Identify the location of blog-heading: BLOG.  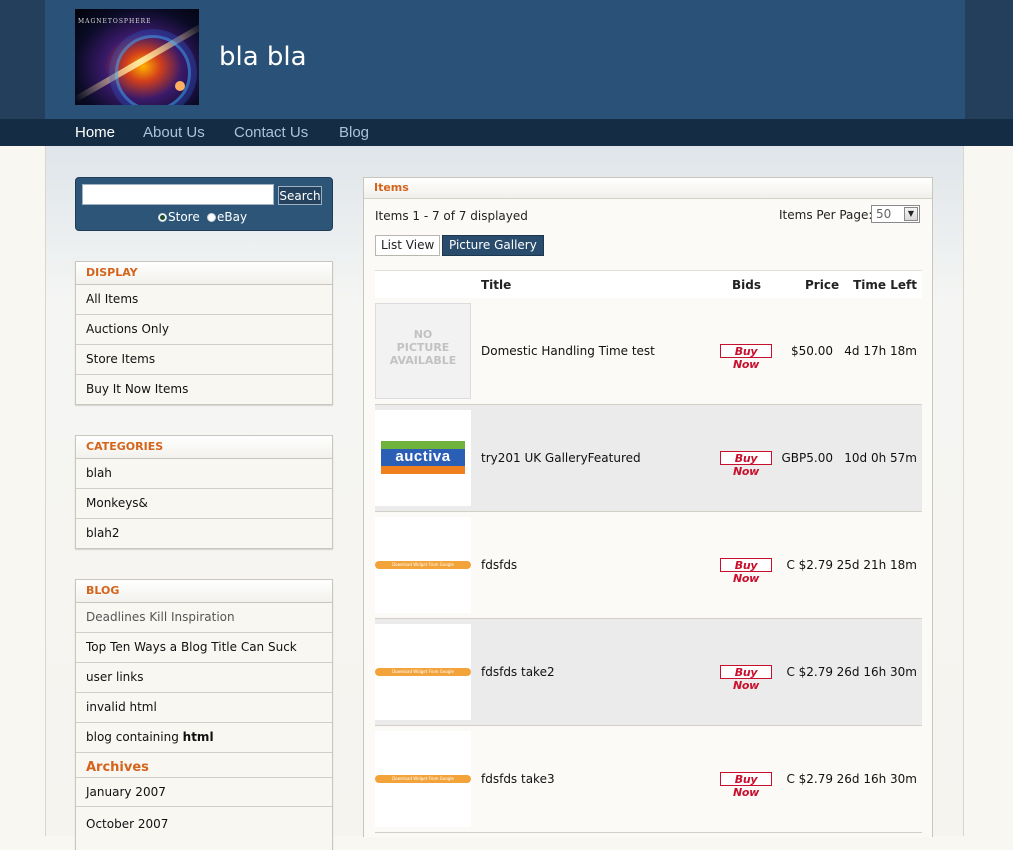
(204, 591).